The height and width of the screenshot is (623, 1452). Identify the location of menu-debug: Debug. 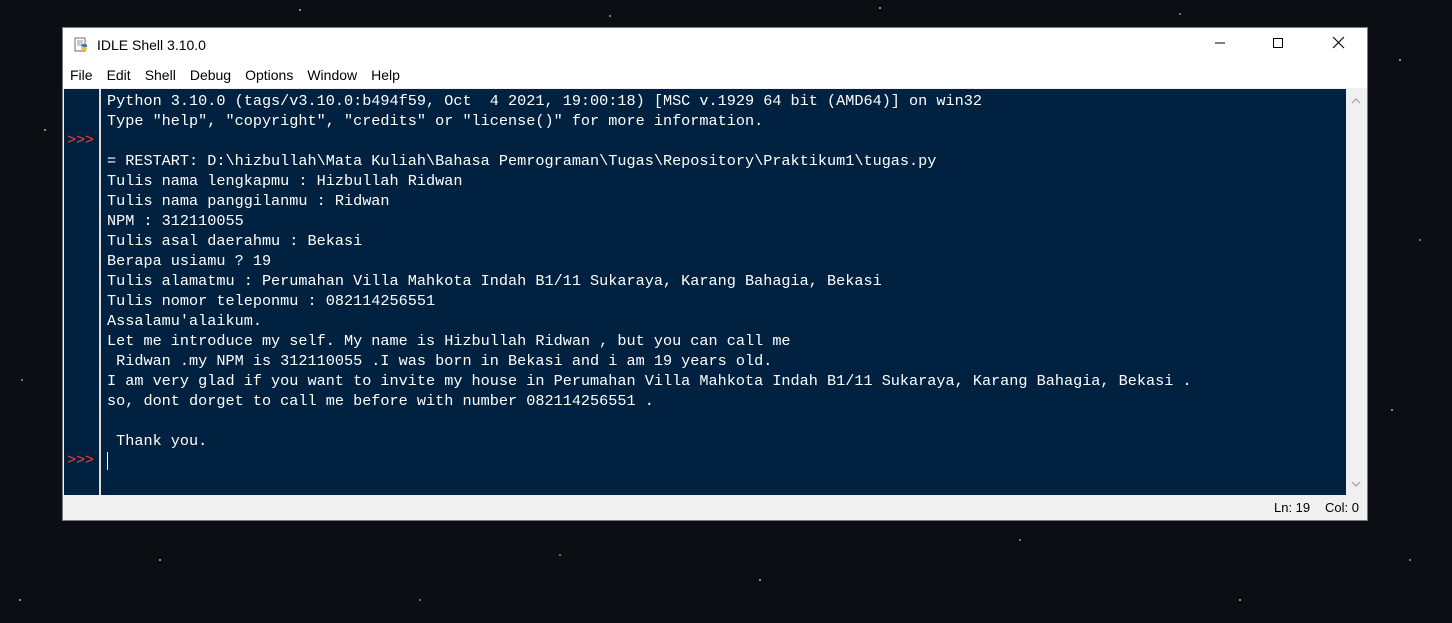
(210, 75).